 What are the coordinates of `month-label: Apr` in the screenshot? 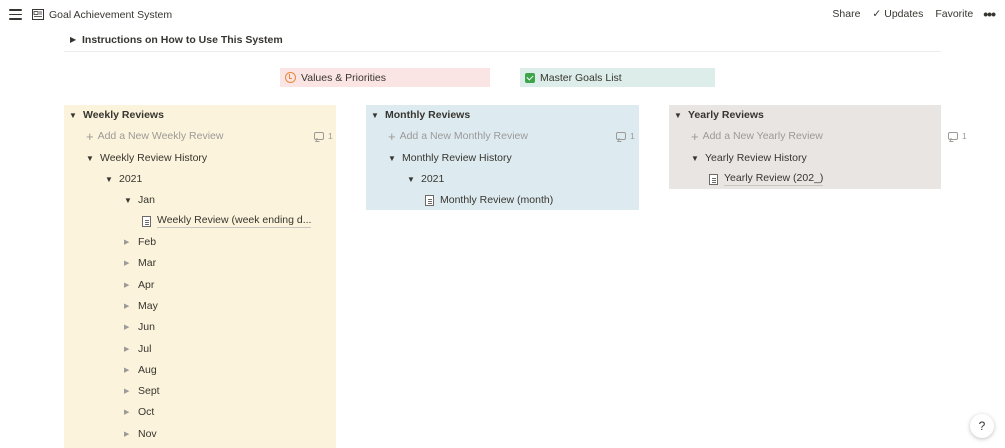 It's located at (146, 284).